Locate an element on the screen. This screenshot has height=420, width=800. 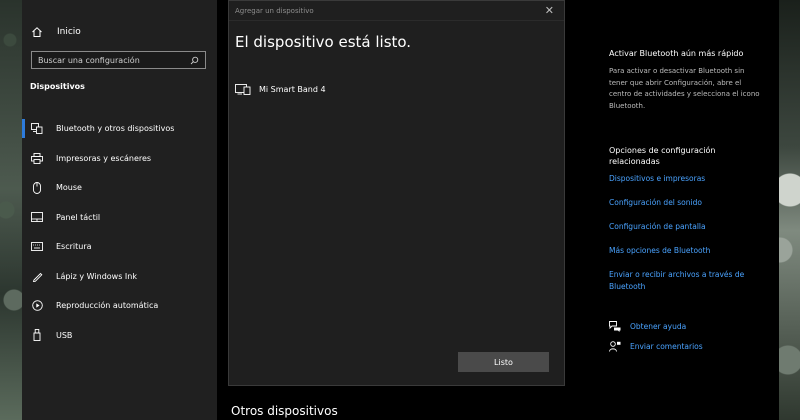
sidebar-item-label: USB is located at coordinates (64, 335).